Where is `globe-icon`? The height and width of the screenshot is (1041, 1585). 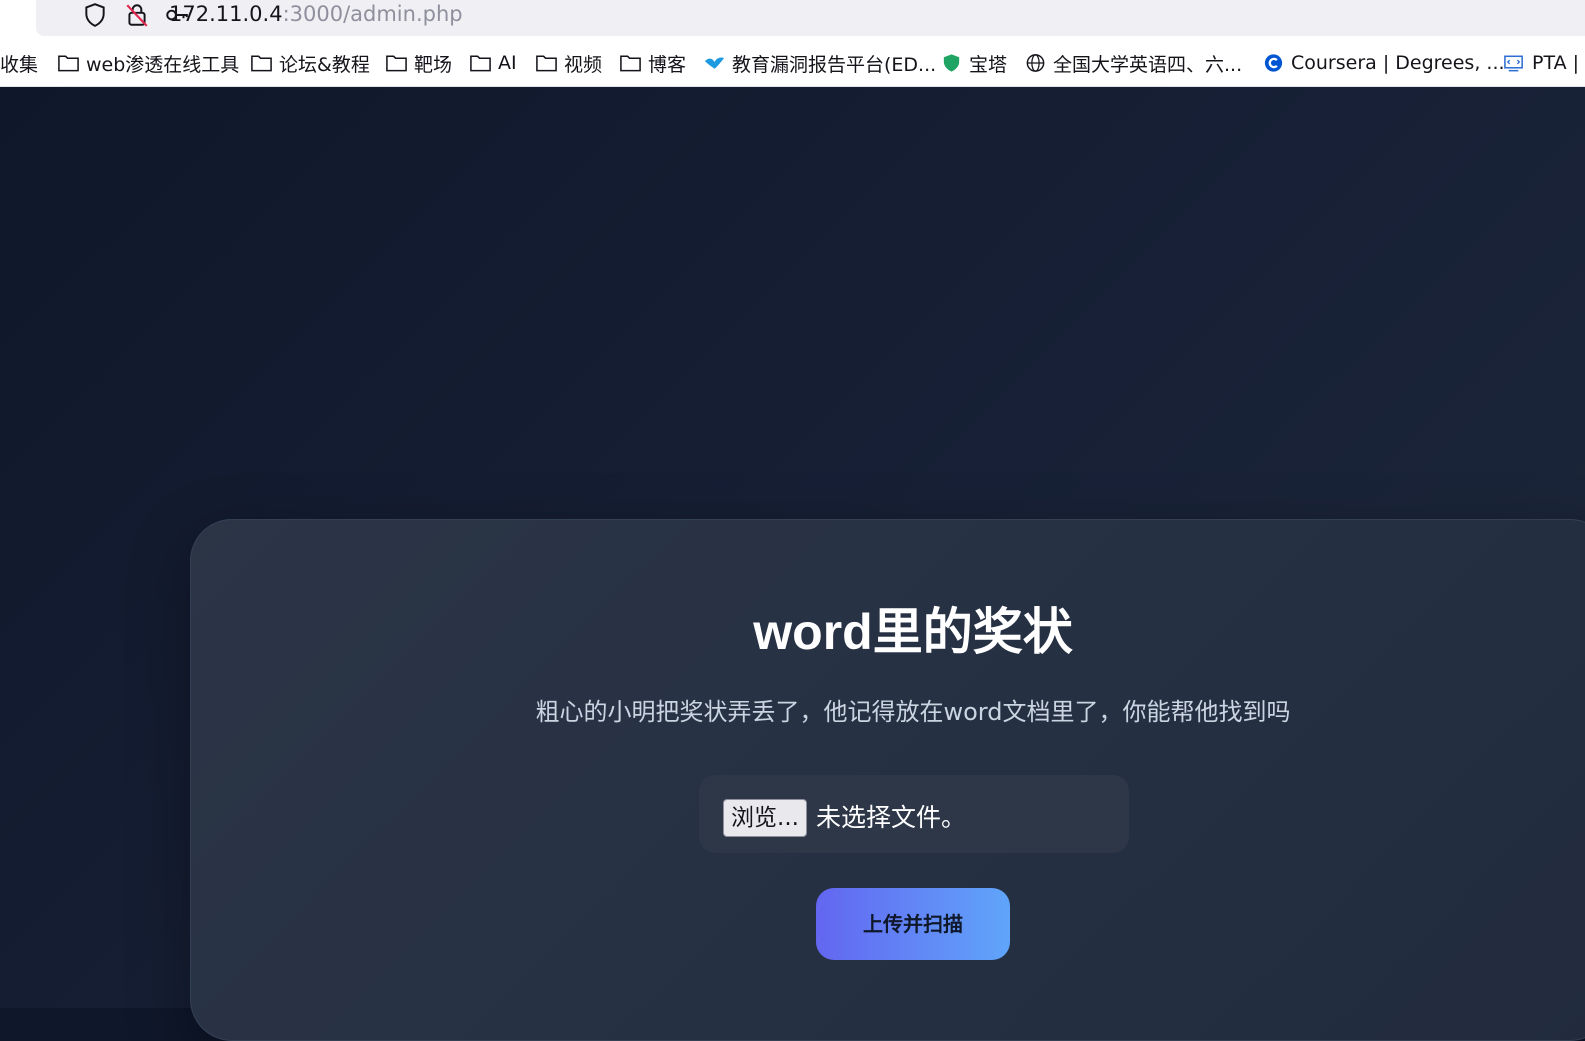 globe-icon is located at coordinates (1035, 63).